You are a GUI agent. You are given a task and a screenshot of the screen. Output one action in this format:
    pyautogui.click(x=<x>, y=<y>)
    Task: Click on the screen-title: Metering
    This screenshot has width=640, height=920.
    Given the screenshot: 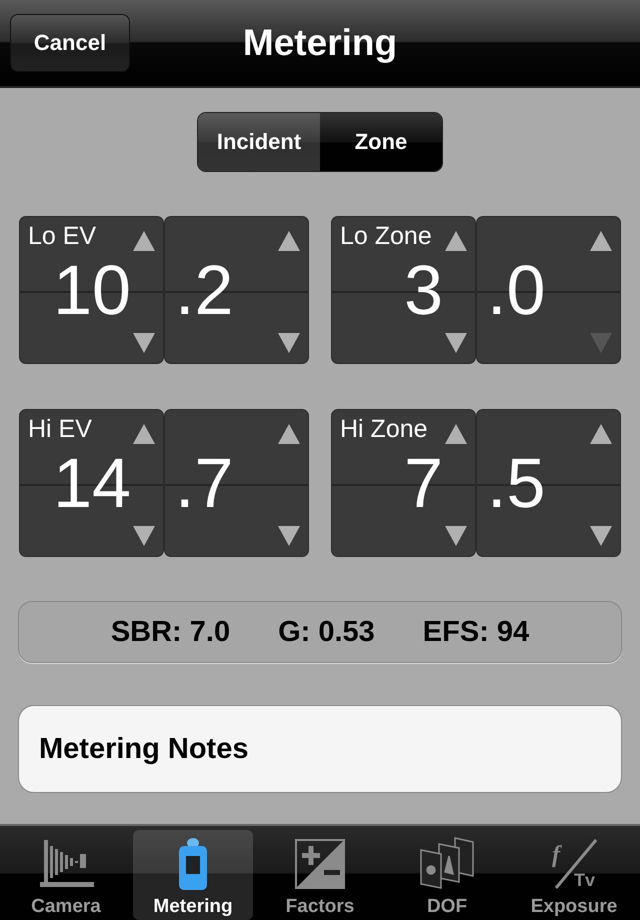 What is the action you would take?
    pyautogui.click(x=320, y=42)
    